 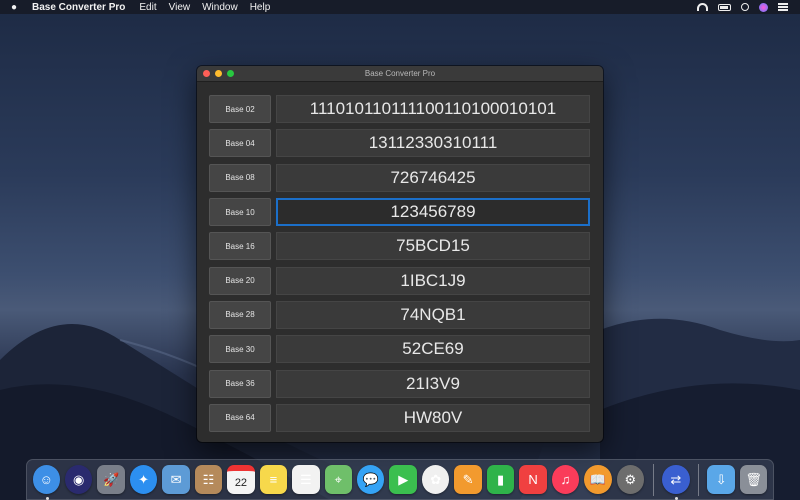 I want to click on base-row-36: Base 36 21I3V9, so click(x=400, y=383).